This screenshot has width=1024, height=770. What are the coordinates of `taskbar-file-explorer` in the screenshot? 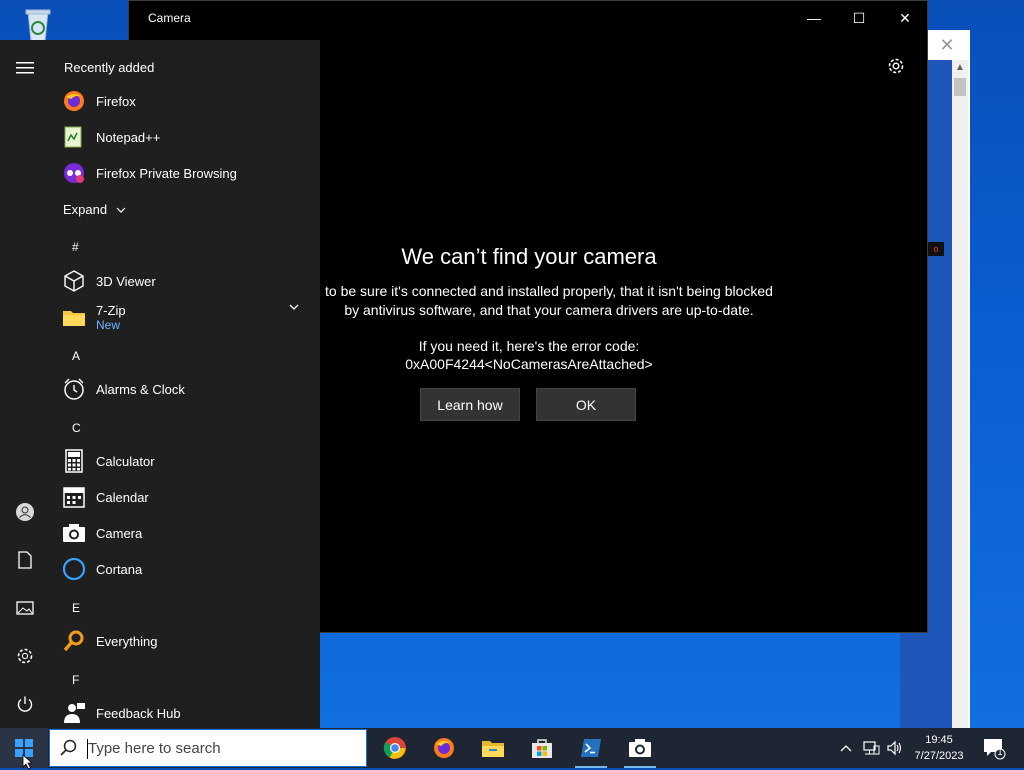 It's located at (493, 748).